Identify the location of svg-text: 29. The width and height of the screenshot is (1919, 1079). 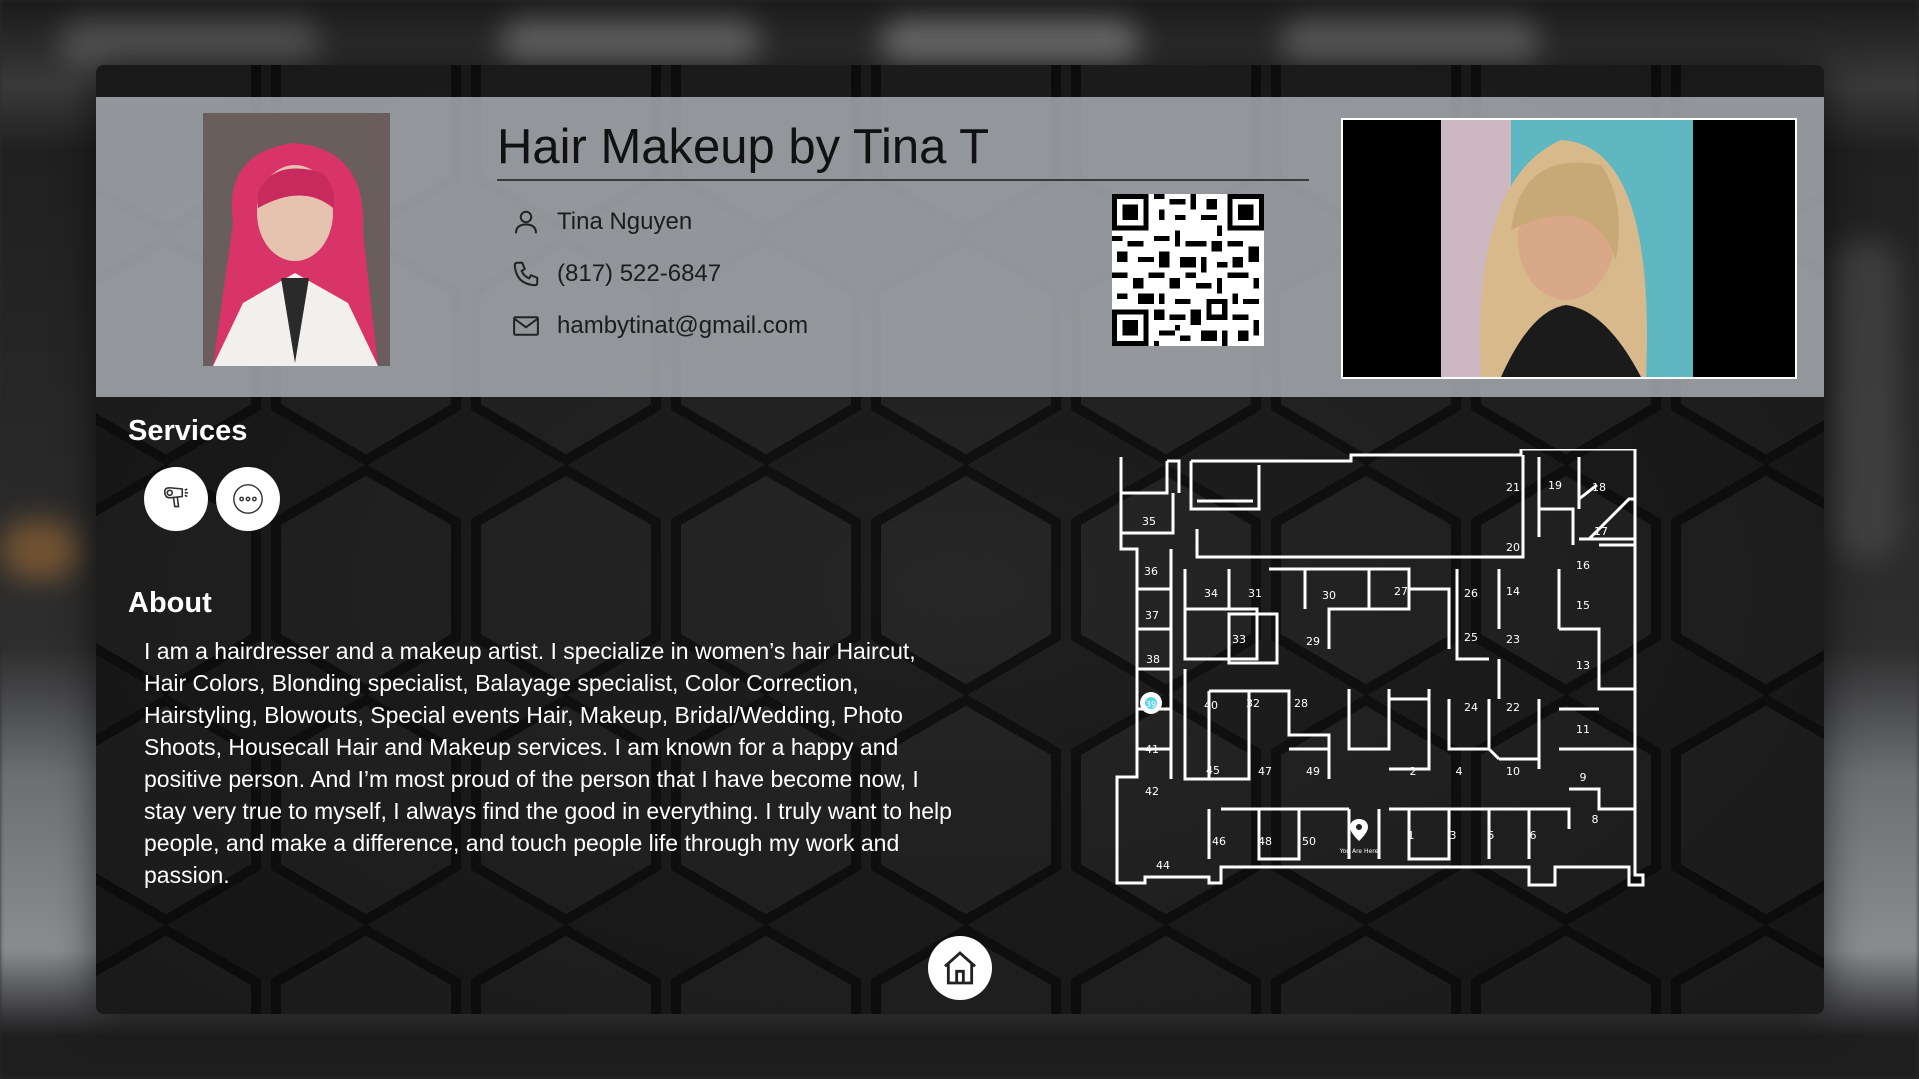
(1313, 641).